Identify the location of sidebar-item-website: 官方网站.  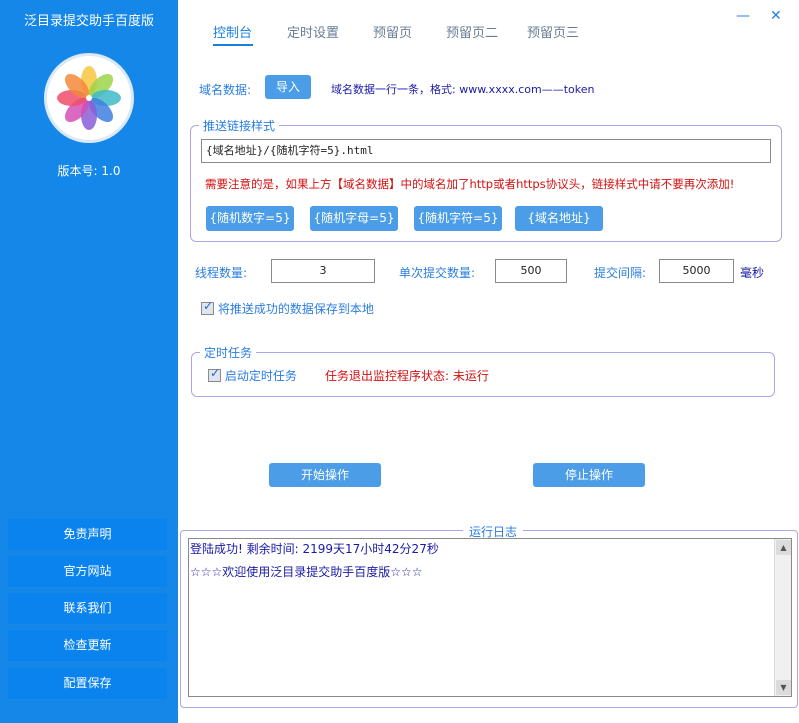
(87, 571).